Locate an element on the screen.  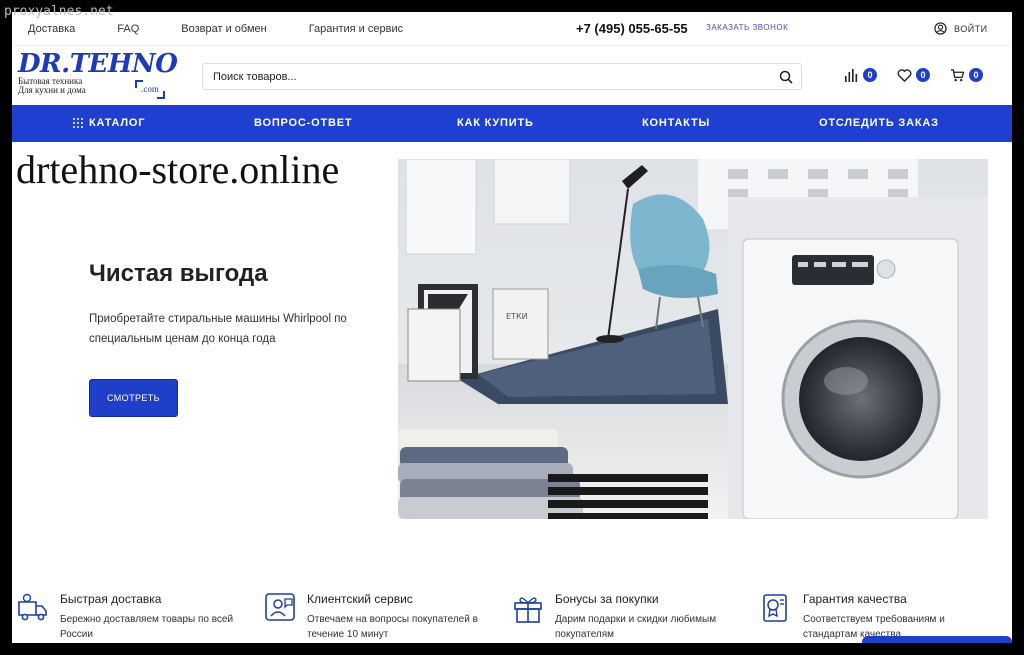
top-link-delivery: Доставка is located at coordinates (51, 29).